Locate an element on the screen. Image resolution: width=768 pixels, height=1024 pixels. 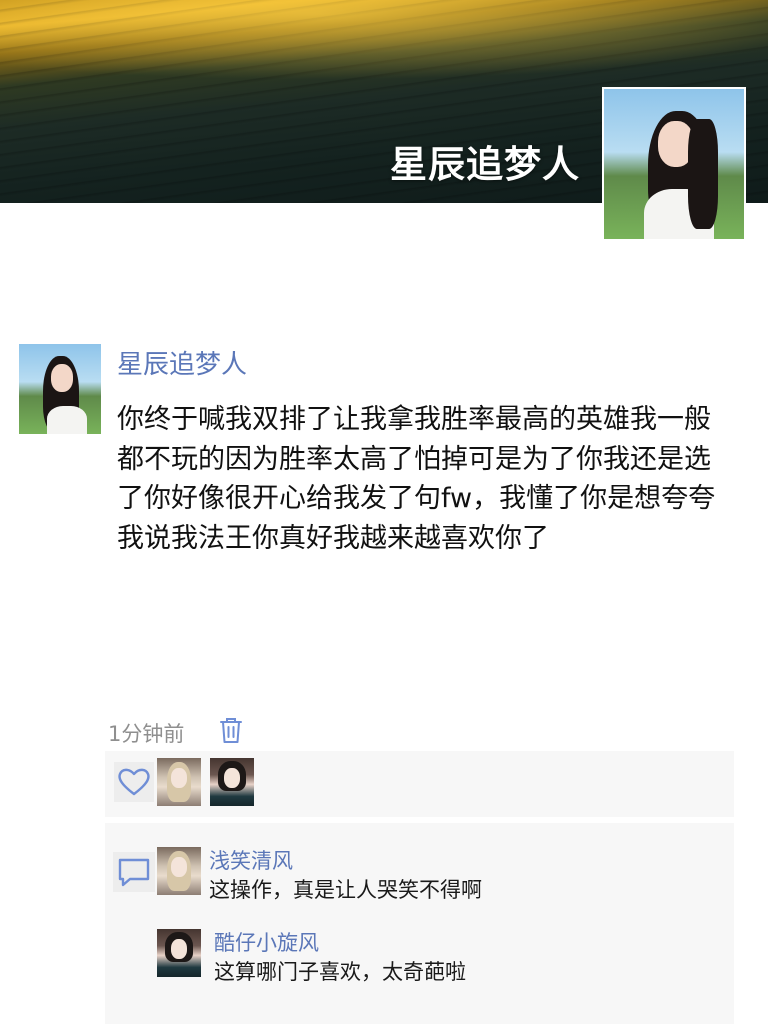
comment-author-1: 浅笑清风 is located at coordinates (251, 860).